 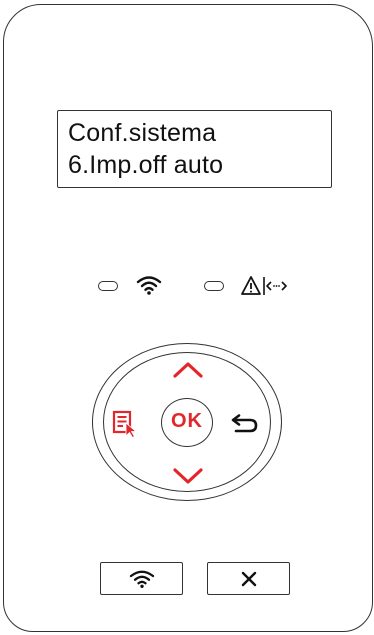 I want to click on ok-label: OK, so click(x=187, y=421).